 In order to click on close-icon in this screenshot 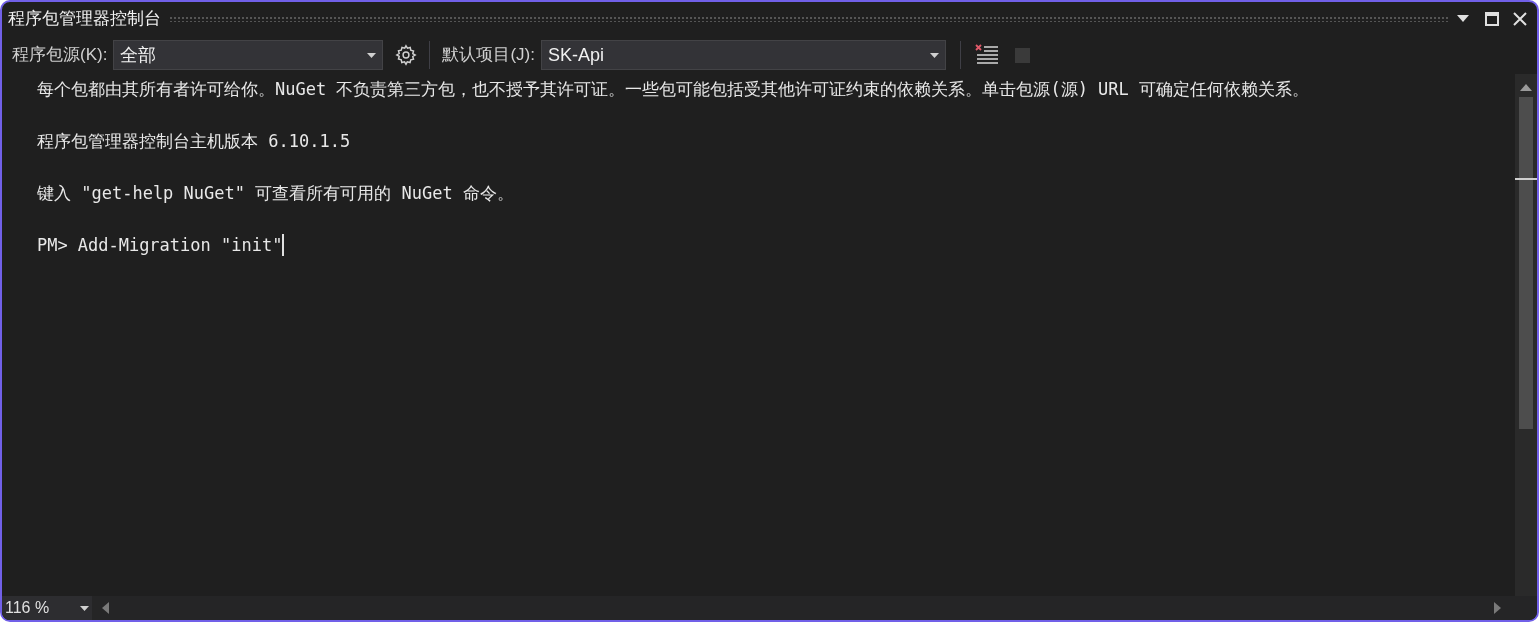, I will do `click(1520, 19)`.